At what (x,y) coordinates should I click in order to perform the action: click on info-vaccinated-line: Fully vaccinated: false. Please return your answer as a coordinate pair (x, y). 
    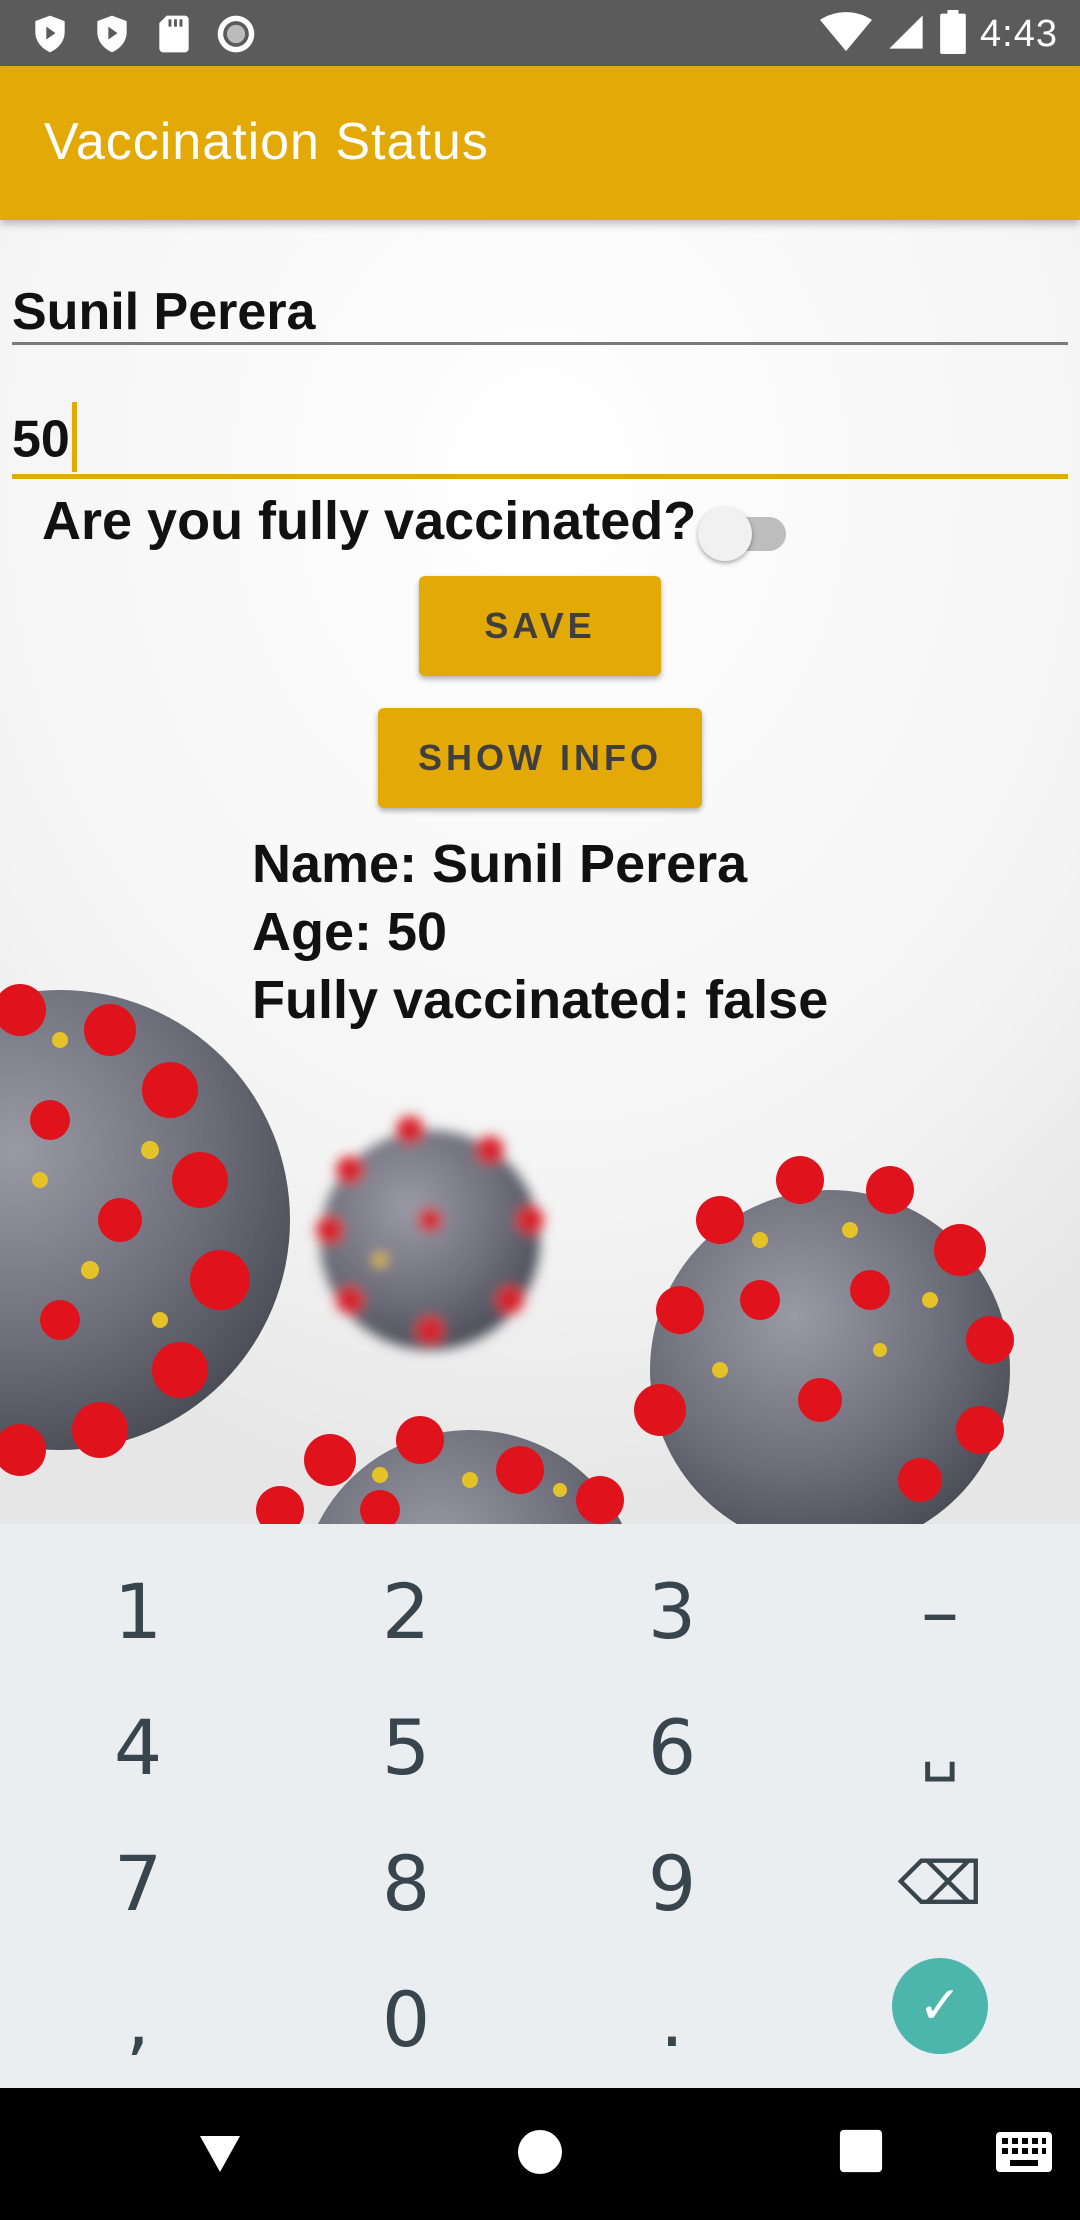
    Looking at the image, I should click on (540, 1000).